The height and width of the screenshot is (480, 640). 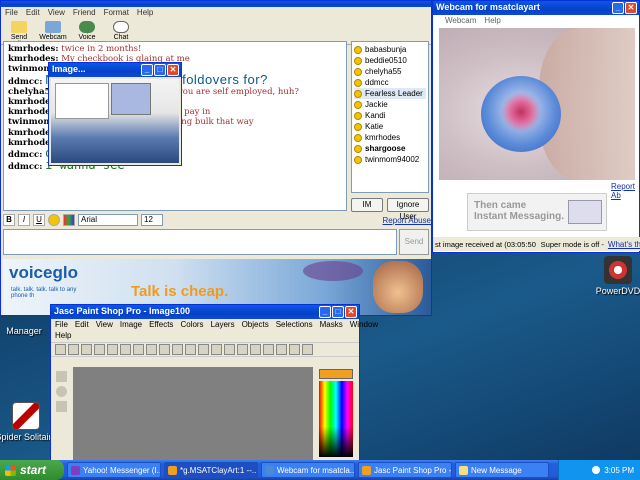 What do you see at coordinates (200, 242) in the screenshot?
I see `message-input` at bounding box center [200, 242].